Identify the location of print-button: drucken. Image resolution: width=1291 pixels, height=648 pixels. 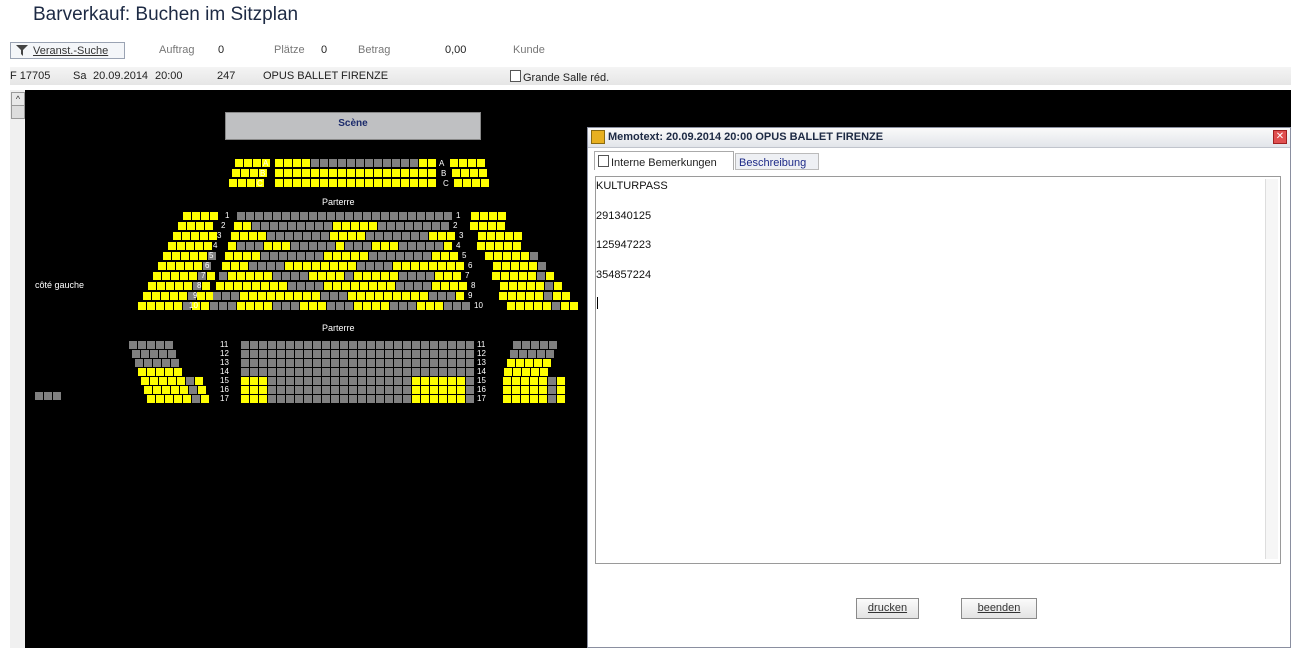
(887, 608).